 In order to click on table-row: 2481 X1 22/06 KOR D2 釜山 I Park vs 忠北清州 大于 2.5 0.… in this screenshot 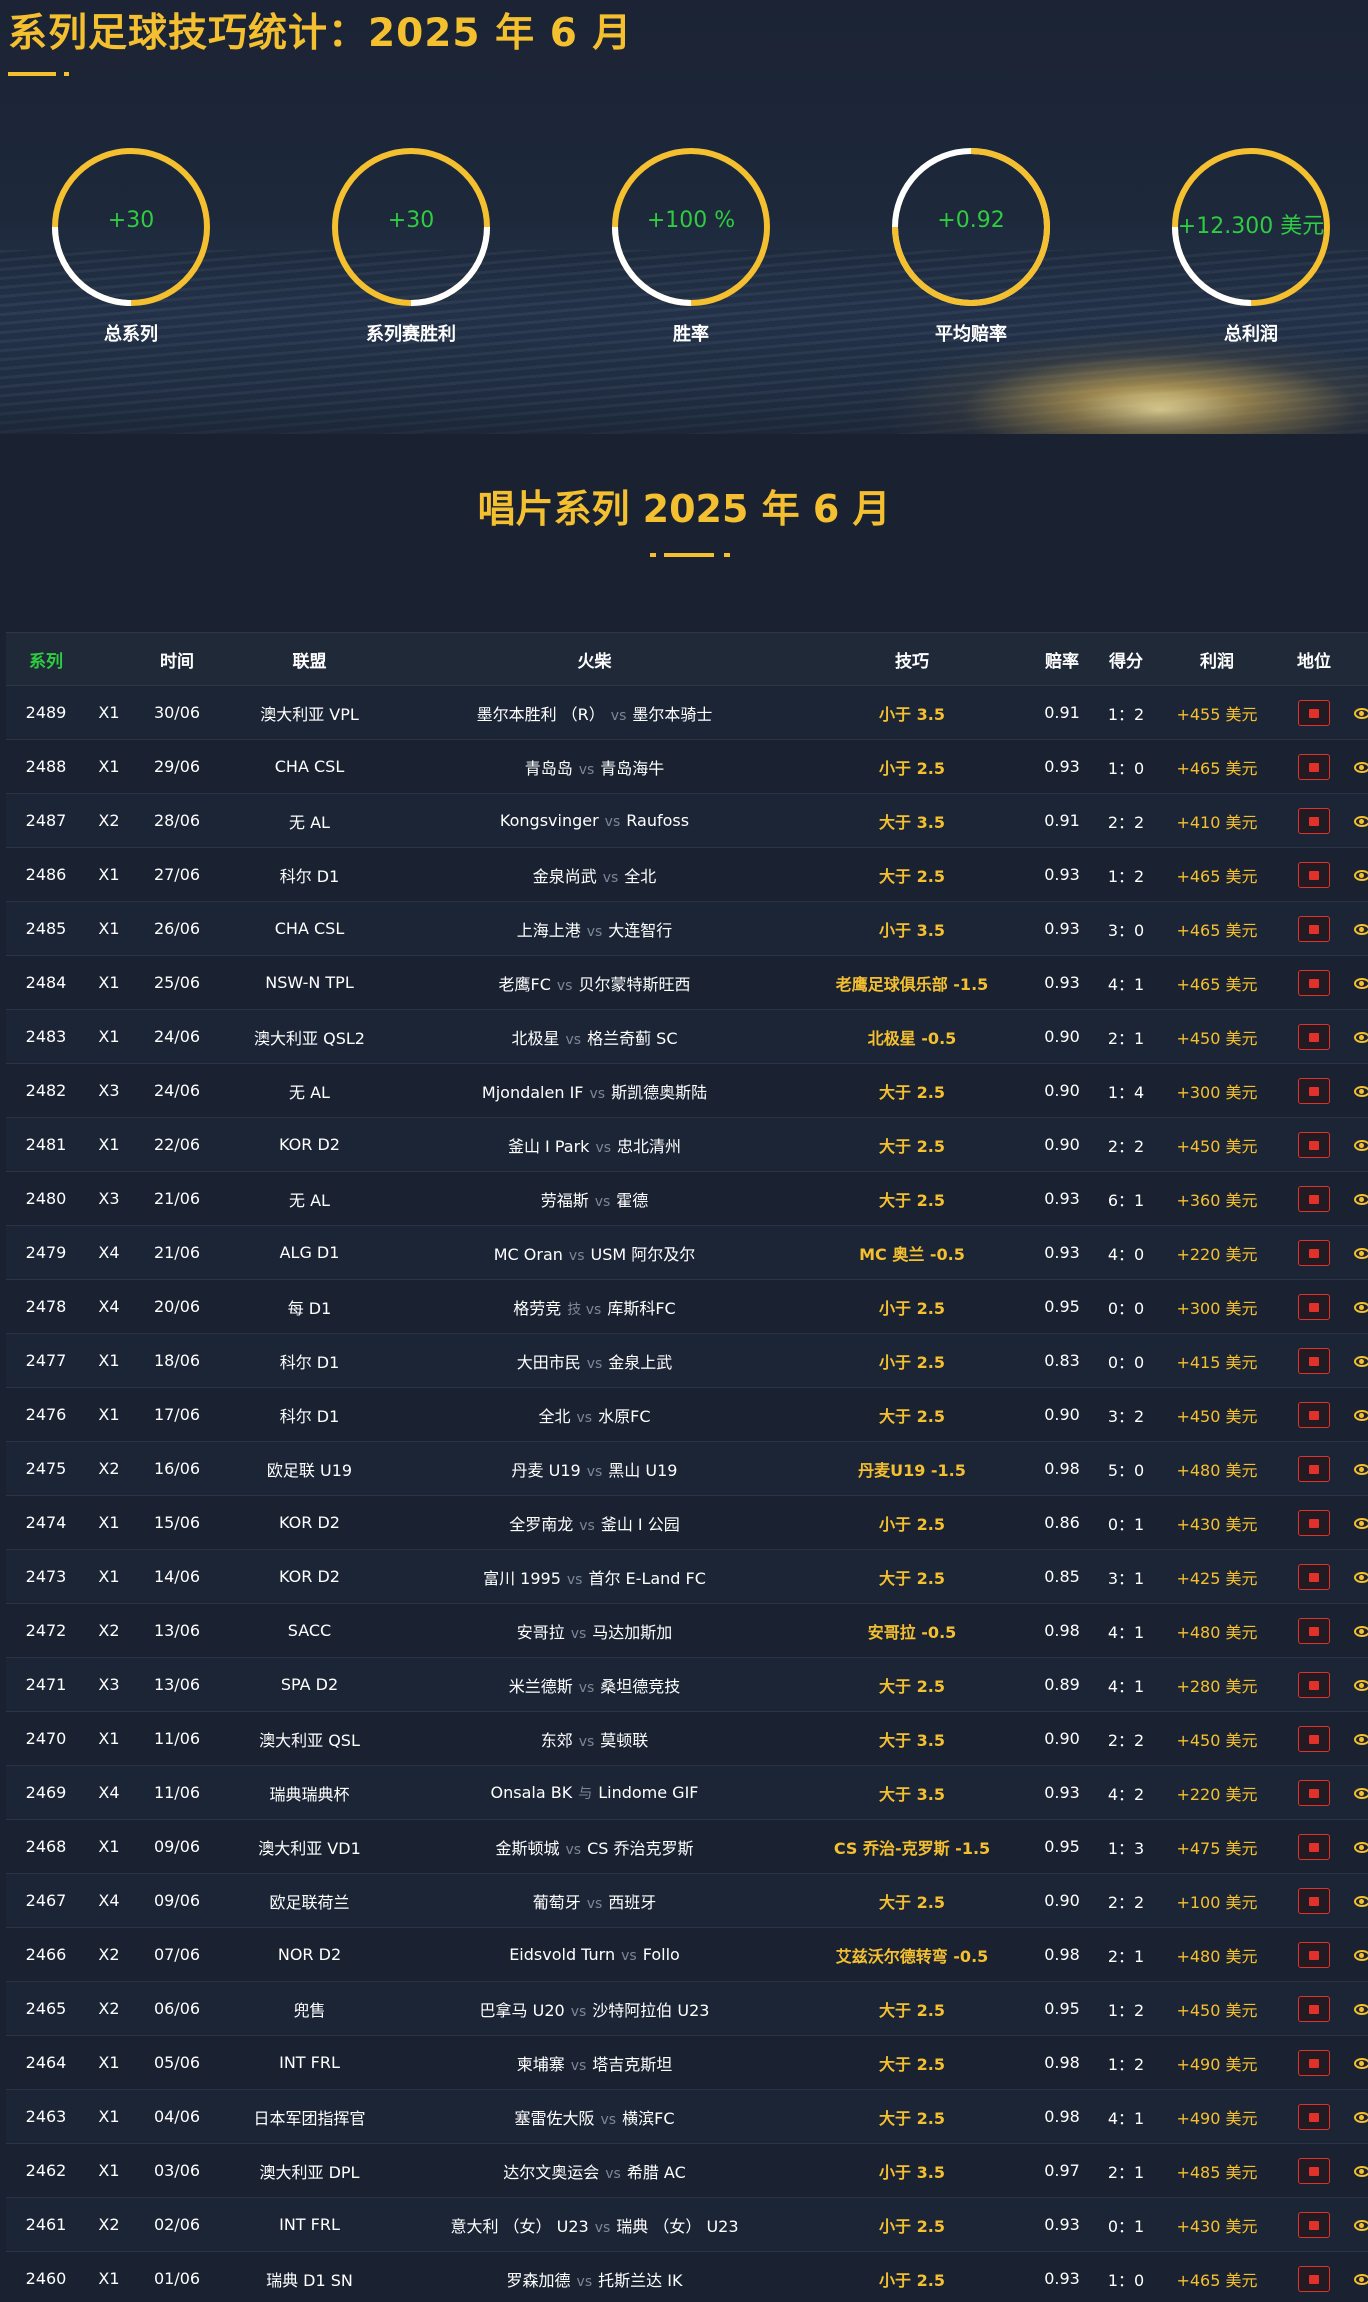, I will do `click(687, 1145)`.